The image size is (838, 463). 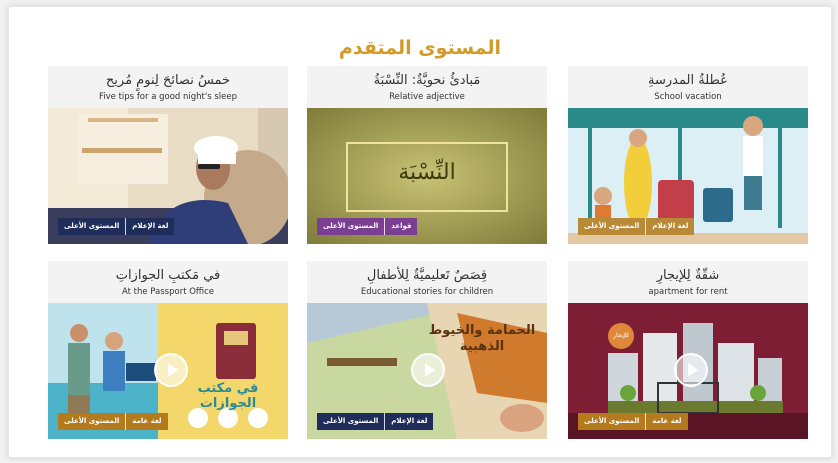 I want to click on card-tags: المستوى الأعلى قواعد, so click(x=367, y=226).